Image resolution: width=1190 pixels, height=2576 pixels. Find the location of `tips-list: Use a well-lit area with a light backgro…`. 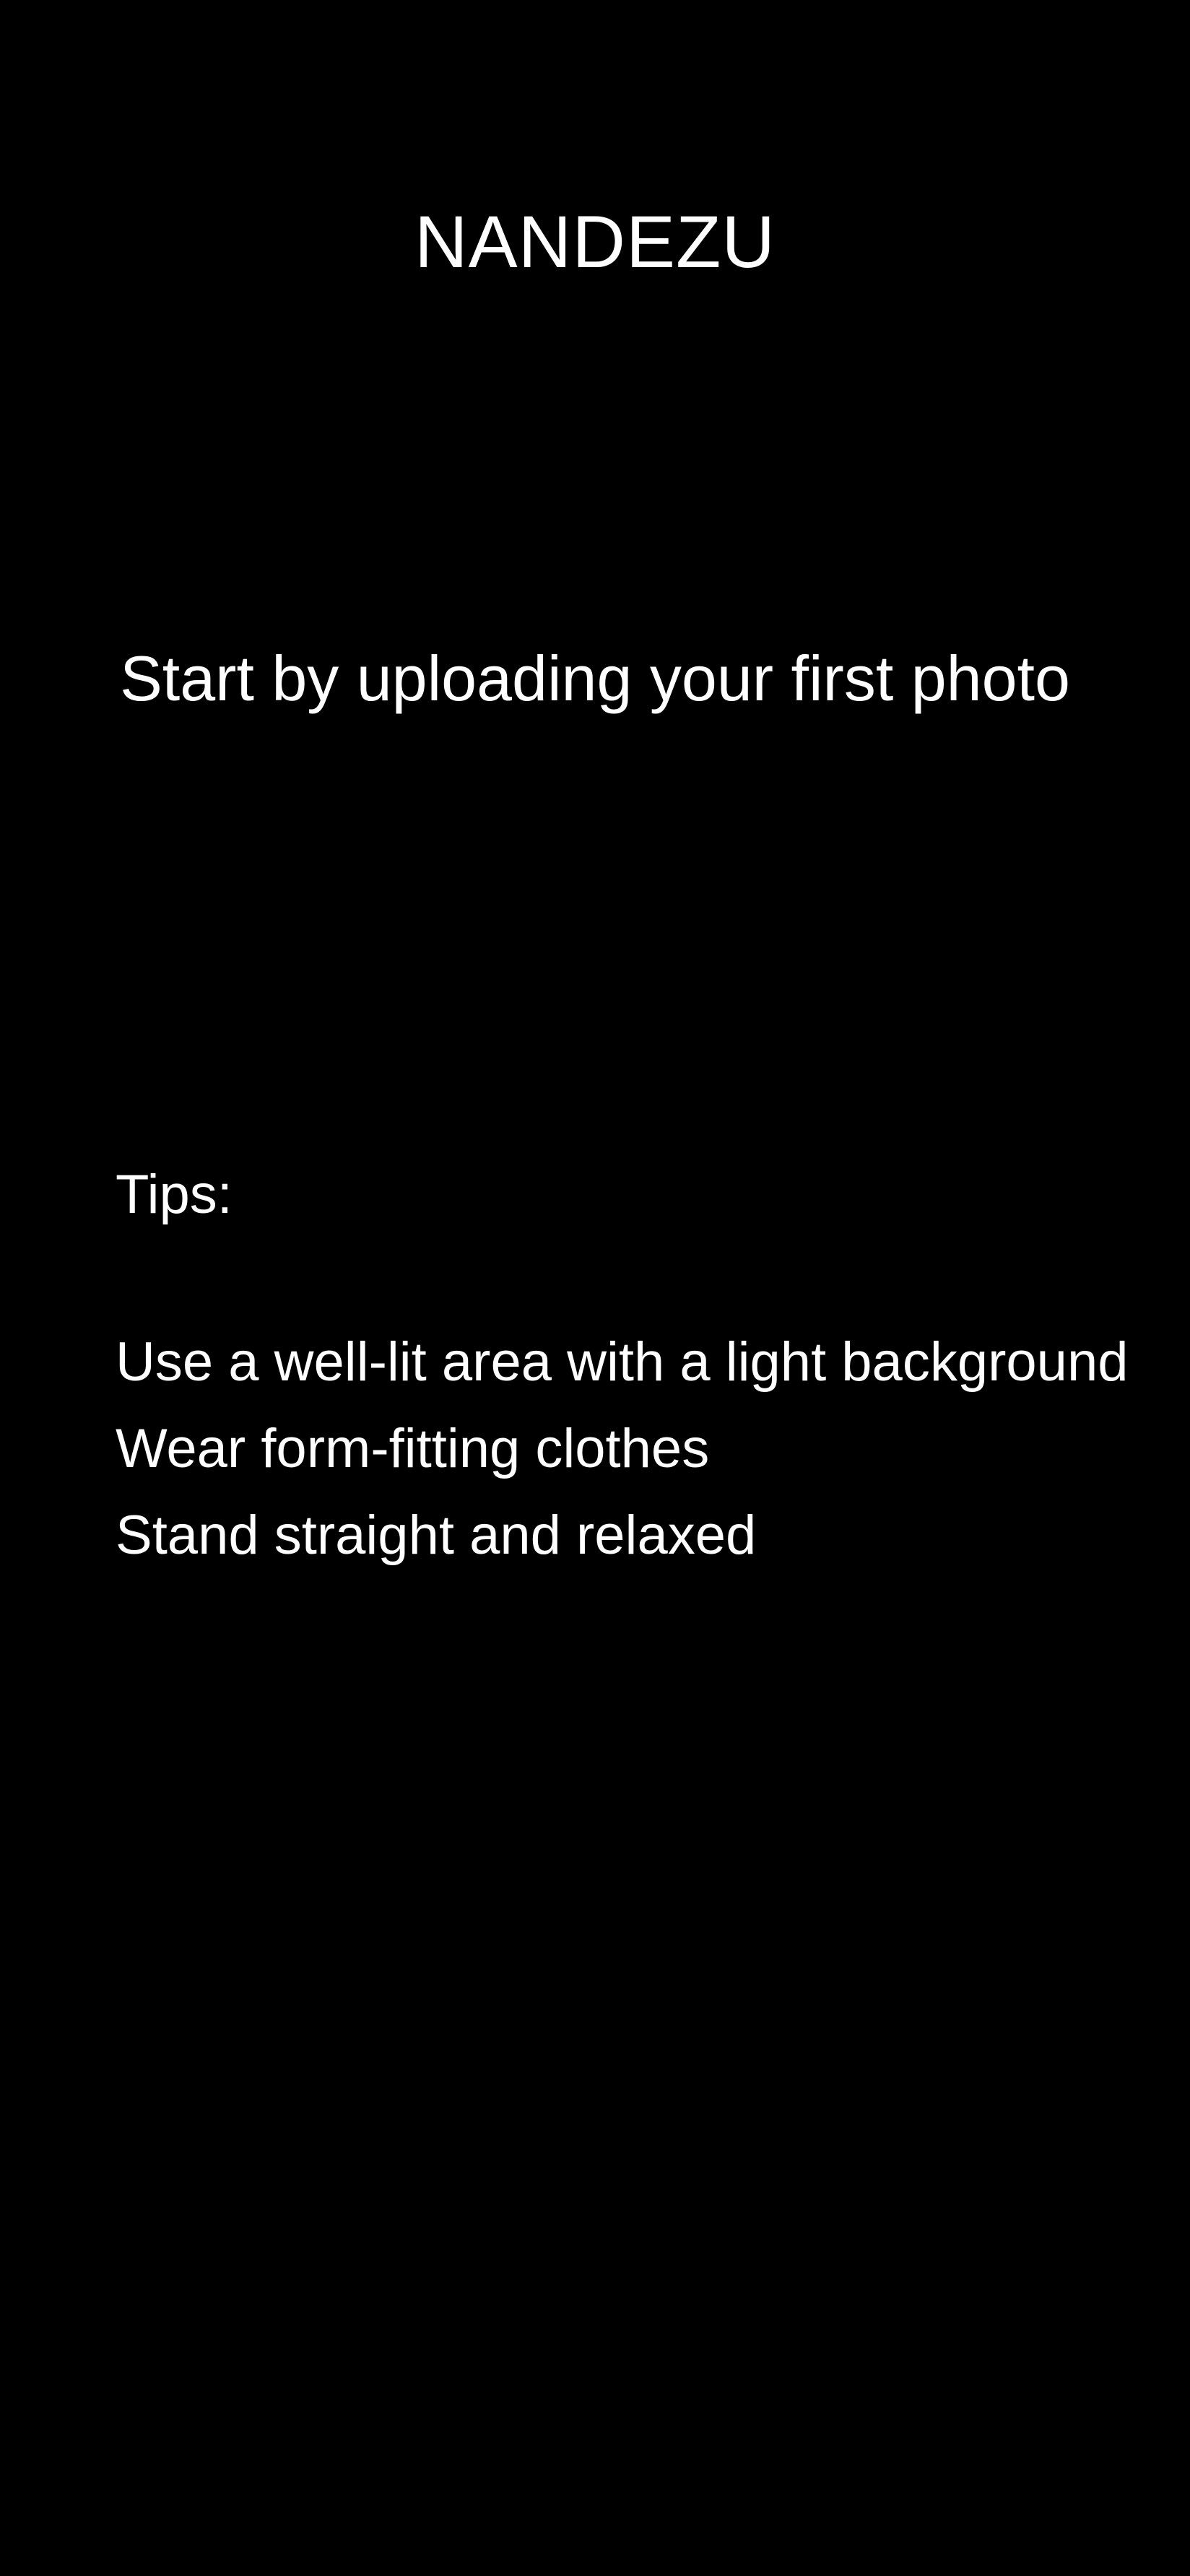

tips-list: Use a well-lit area with a light backgro… is located at coordinates (635, 1449).